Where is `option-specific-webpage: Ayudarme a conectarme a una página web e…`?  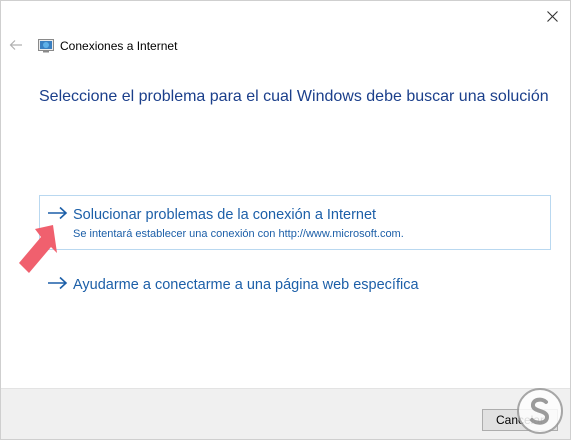 option-specific-webpage: Ayudarme a conectarme a una página web e… is located at coordinates (295, 280).